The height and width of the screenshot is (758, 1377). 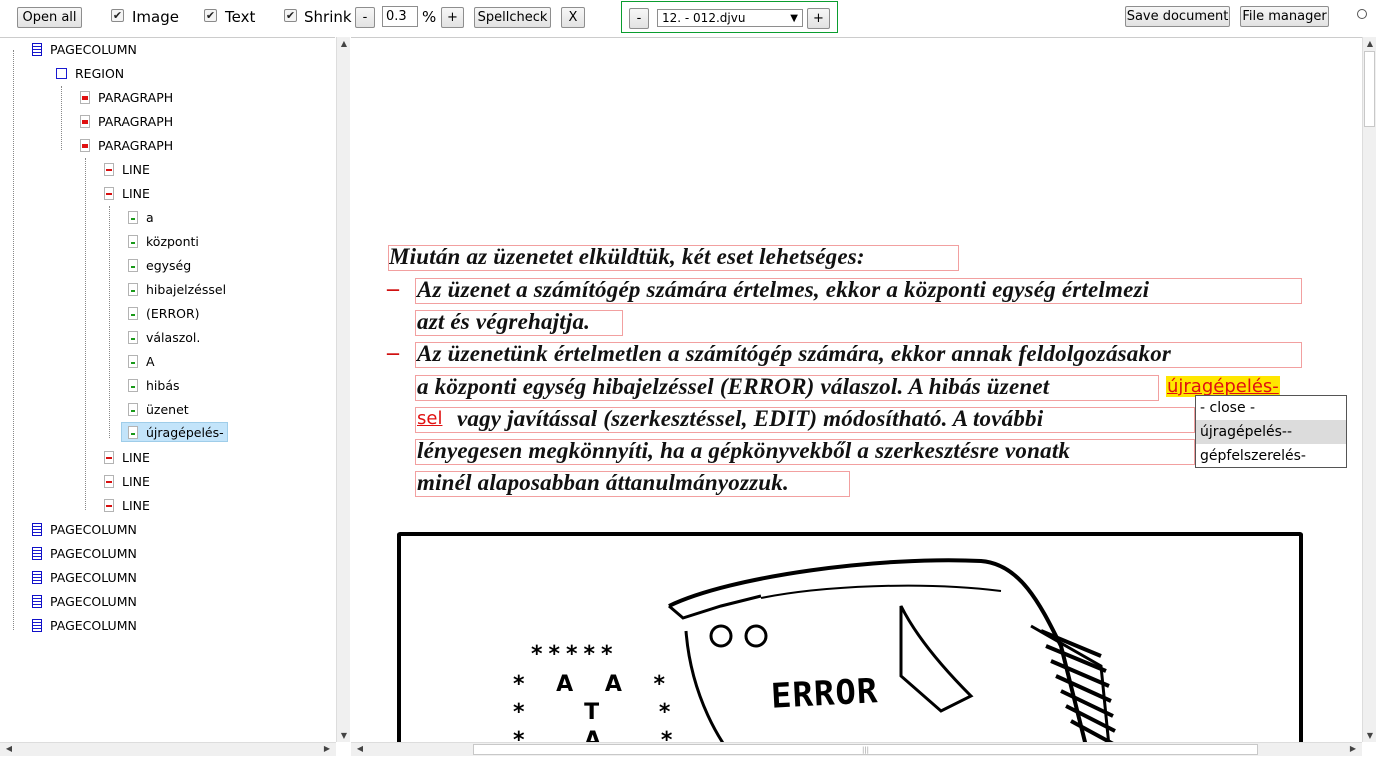 I want to click on tree-node-label: válaszol., so click(x=173, y=337).